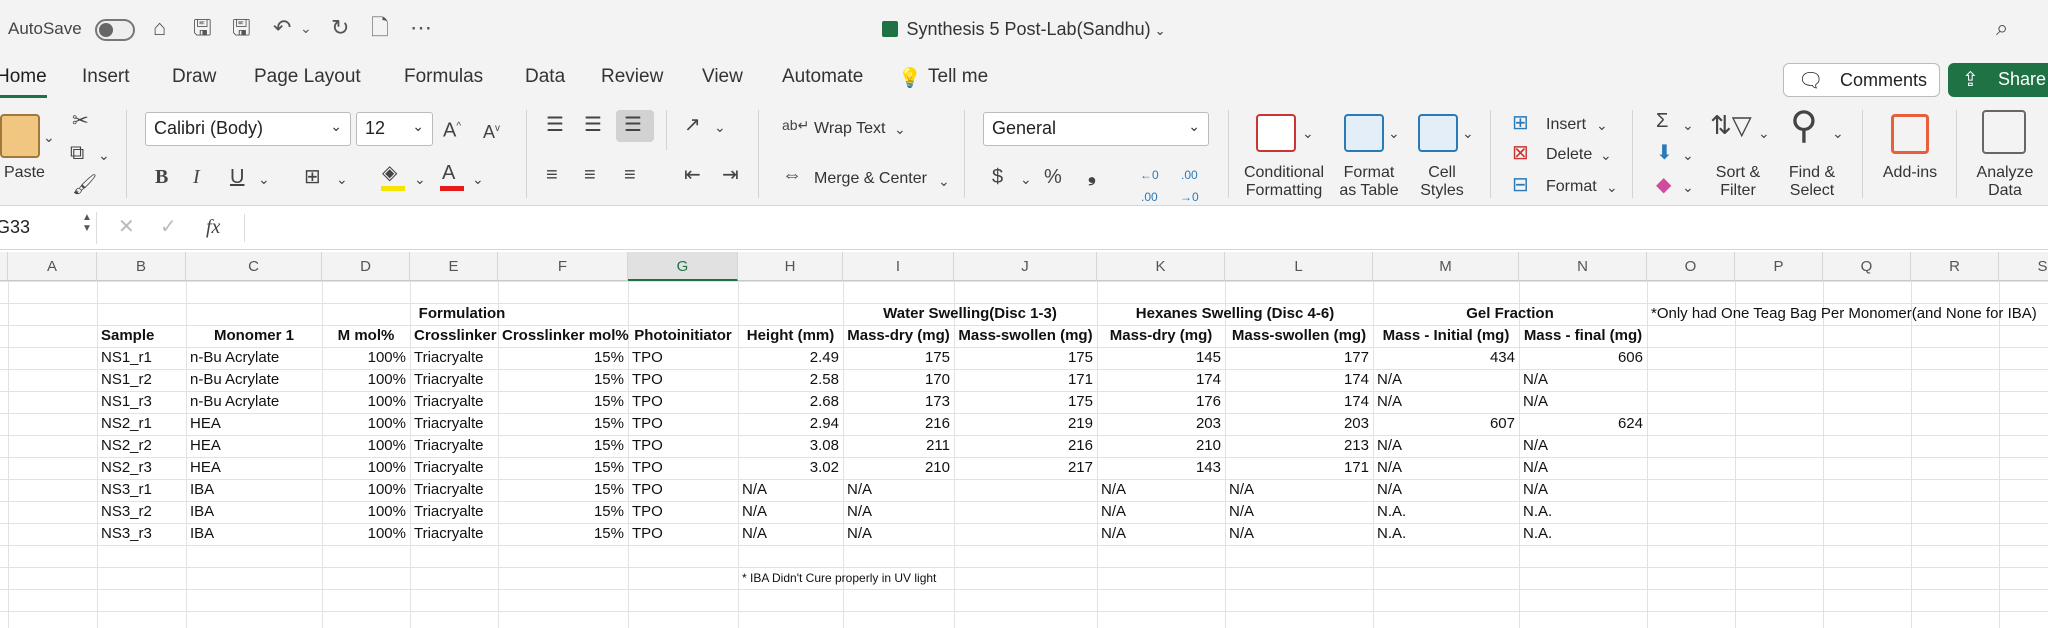  Describe the element at coordinates (48, 228) in the screenshot. I see `name-box: G33 ▲ ▼` at that location.